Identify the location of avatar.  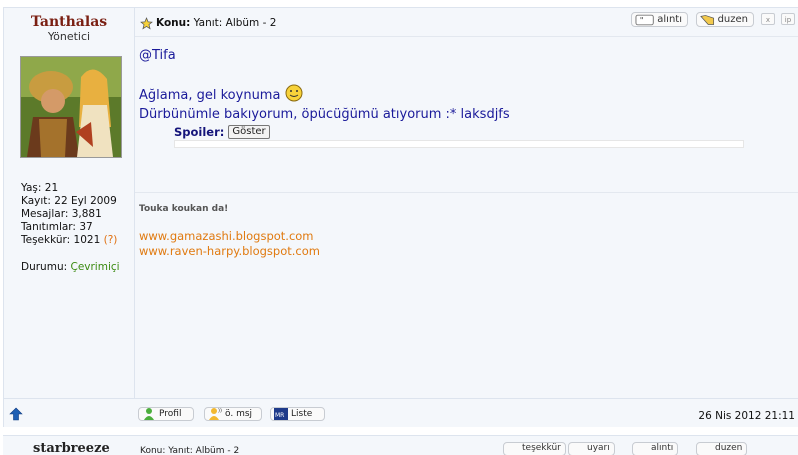
(71, 107).